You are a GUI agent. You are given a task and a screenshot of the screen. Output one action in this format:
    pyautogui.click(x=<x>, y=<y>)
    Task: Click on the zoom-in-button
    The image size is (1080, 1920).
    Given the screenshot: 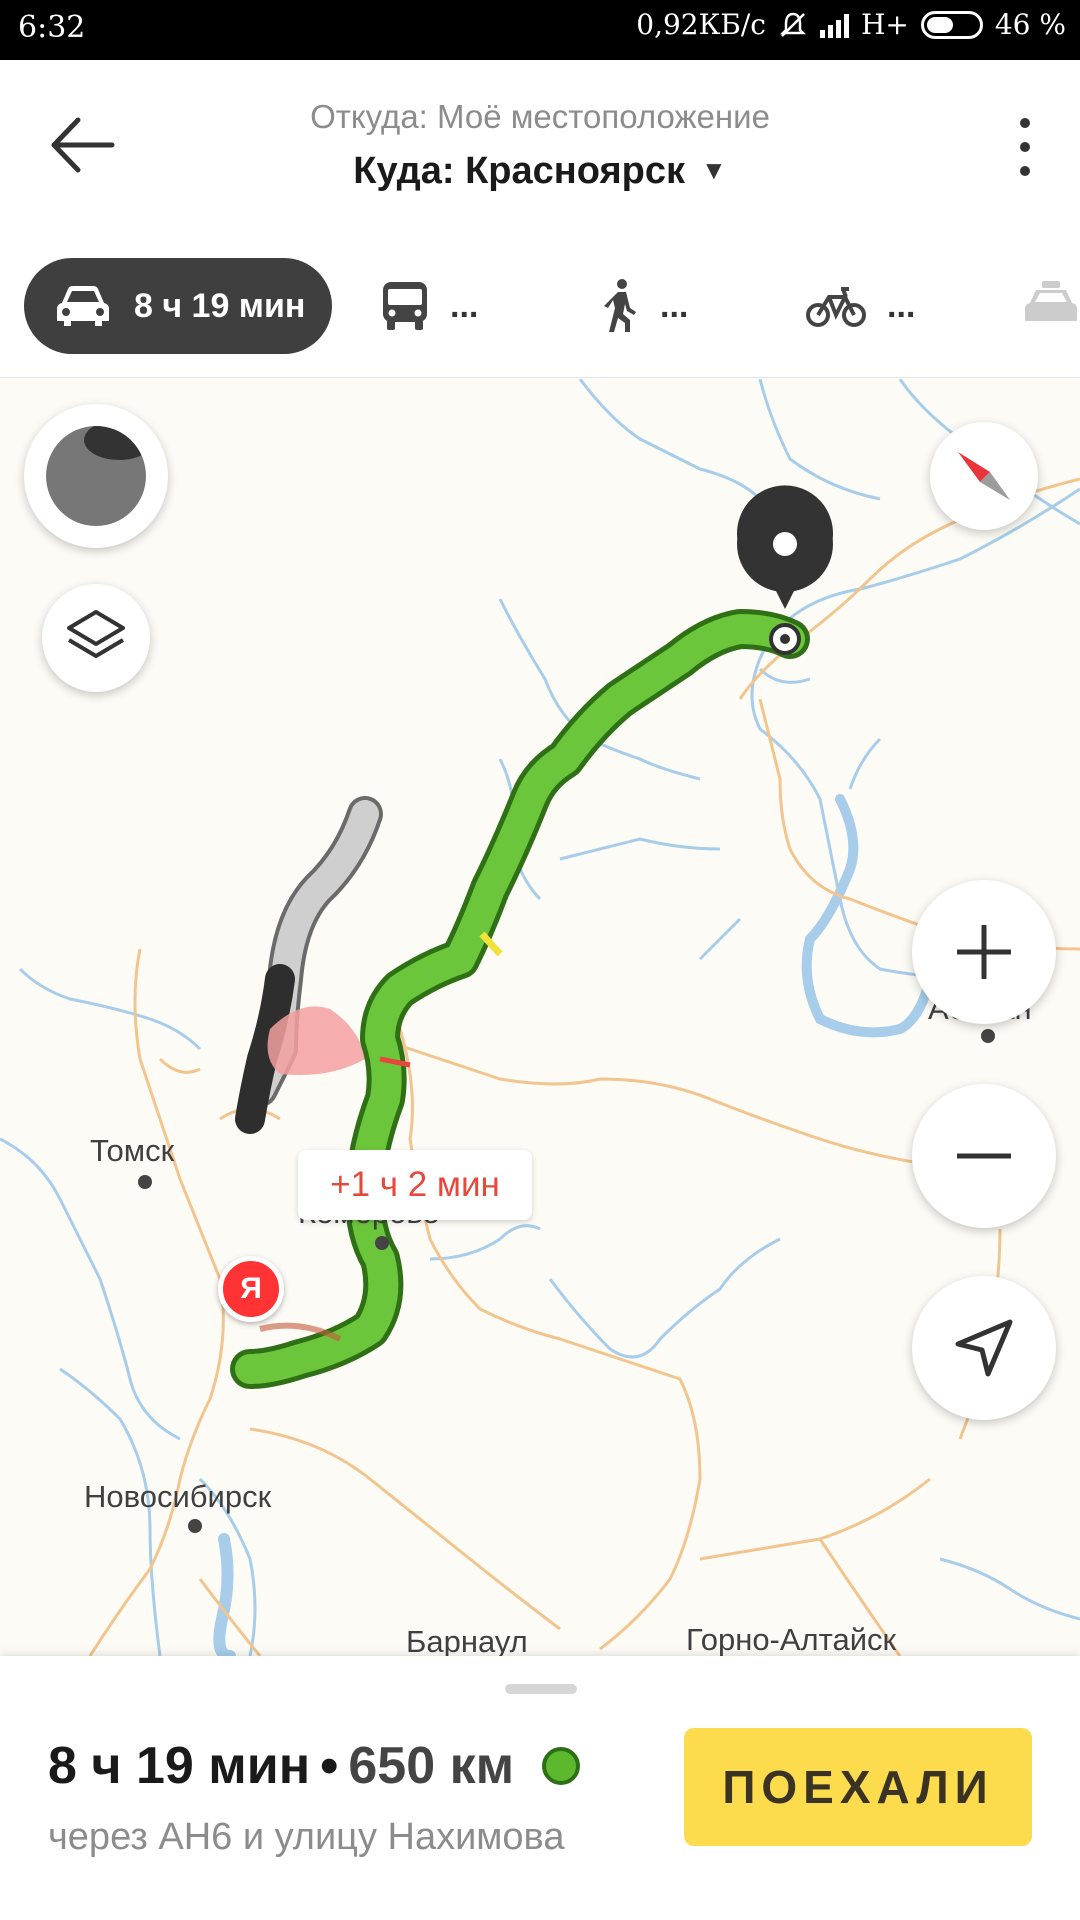 What is the action you would take?
    pyautogui.click(x=984, y=952)
    